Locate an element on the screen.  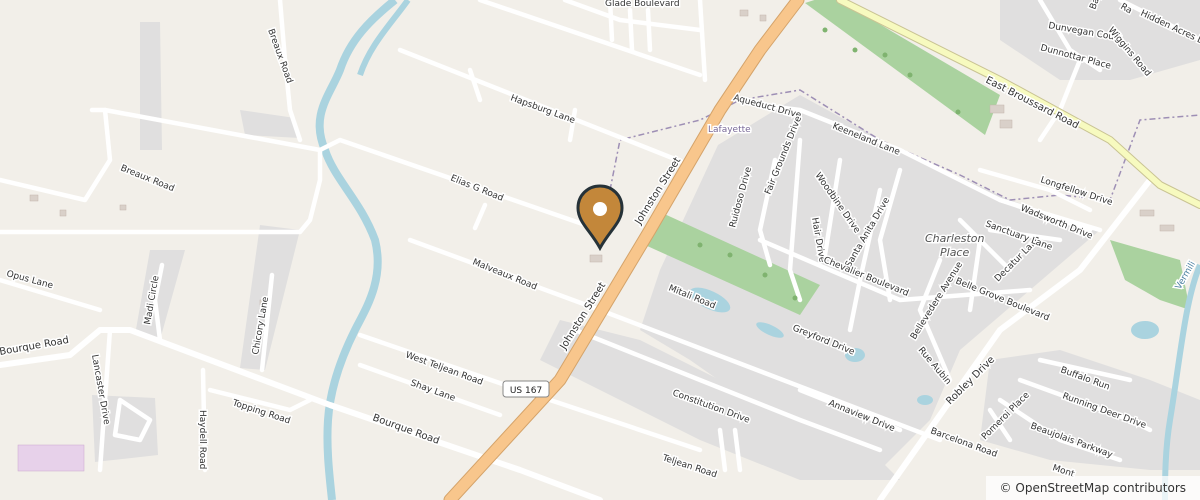
place-charleston-place: Place is located at coordinates (954, 252).